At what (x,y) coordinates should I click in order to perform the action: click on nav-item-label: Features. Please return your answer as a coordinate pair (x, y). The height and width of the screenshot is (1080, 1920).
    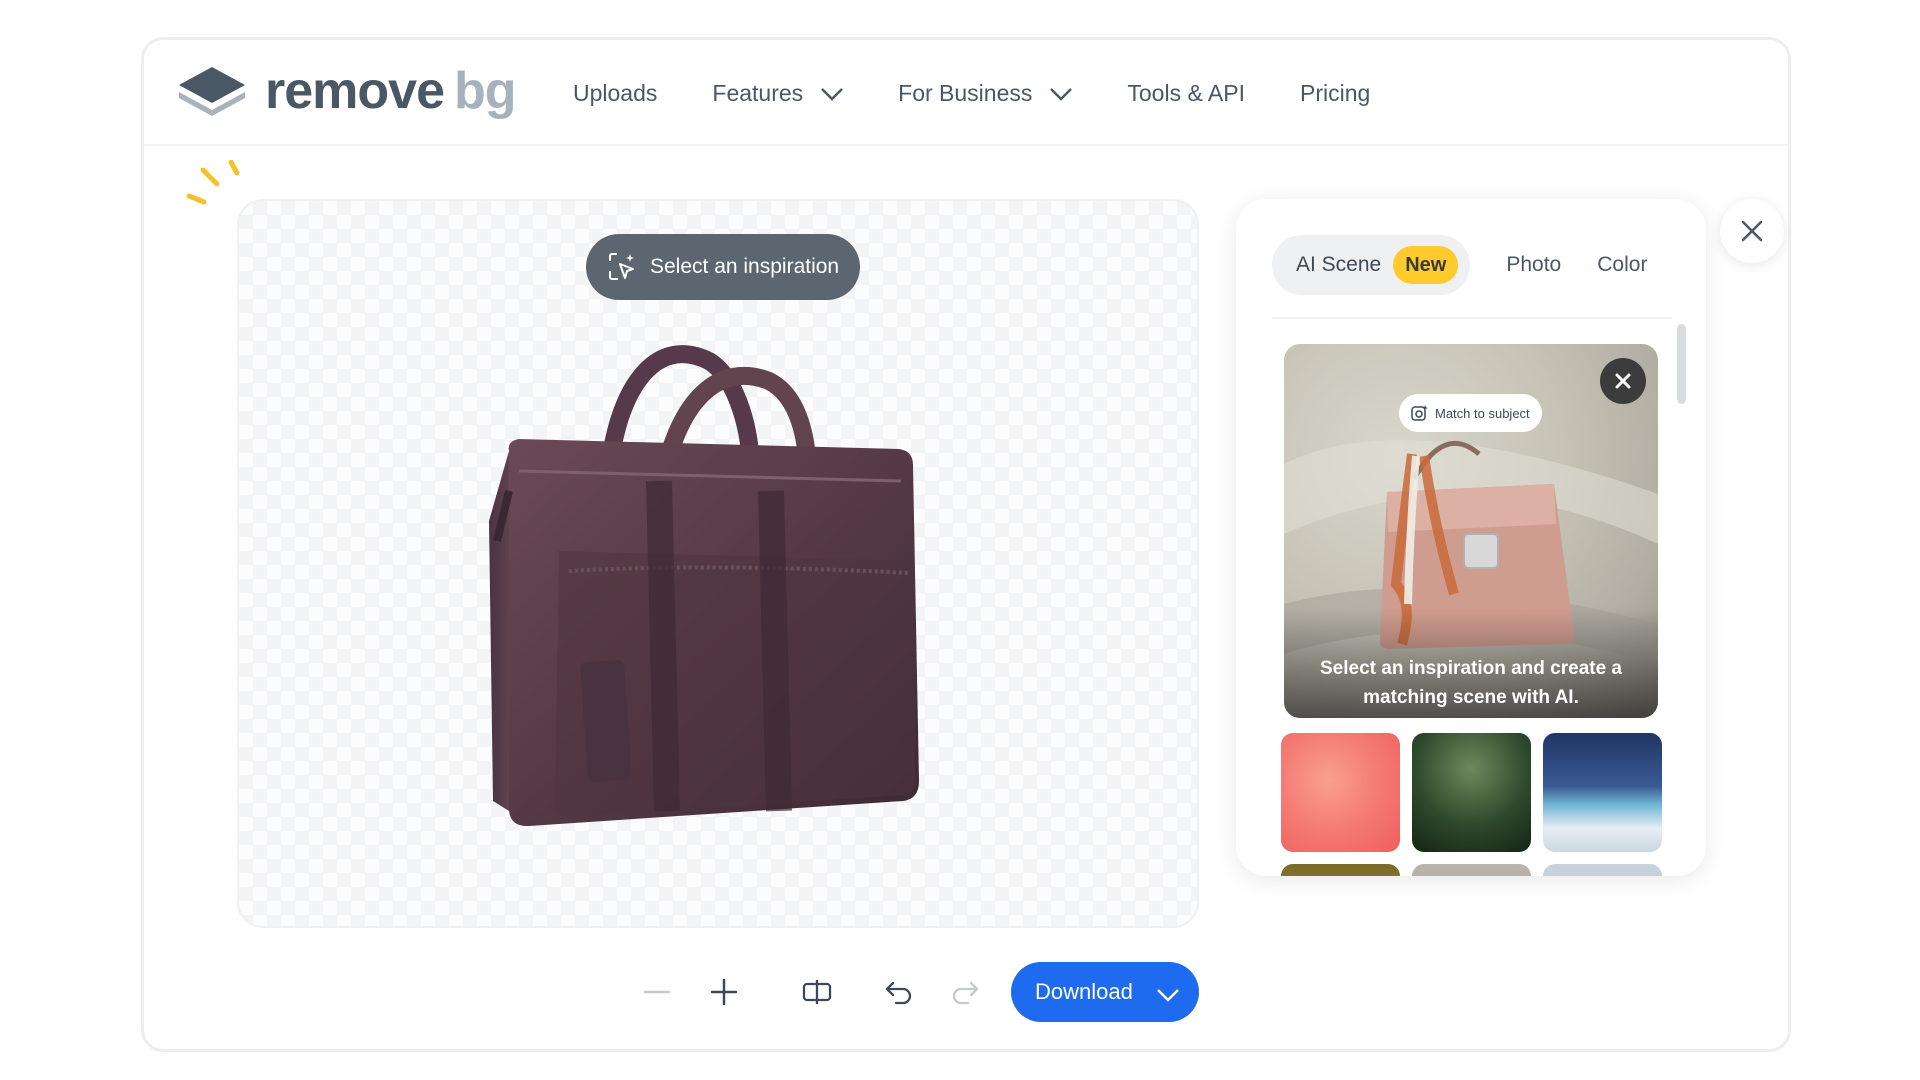
    Looking at the image, I should click on (758, 92).